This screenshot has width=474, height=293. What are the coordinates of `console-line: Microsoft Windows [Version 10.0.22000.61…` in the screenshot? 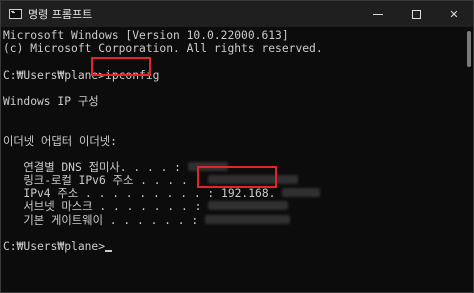 It's located at (146, 35).